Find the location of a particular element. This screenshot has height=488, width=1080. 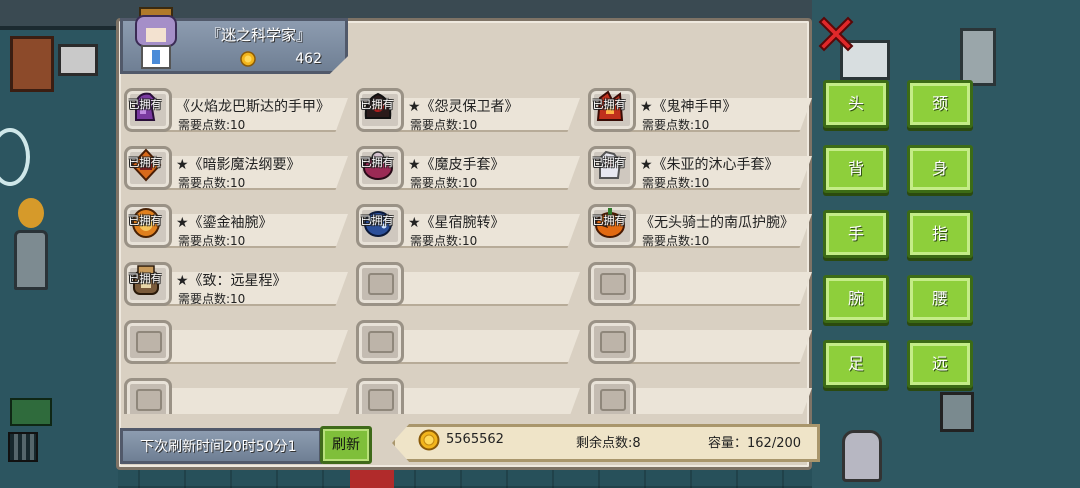

item-slot: 已拥有 ★《暗影魔法纲要》 需要点数:10 is located at coordinates (236, 167).